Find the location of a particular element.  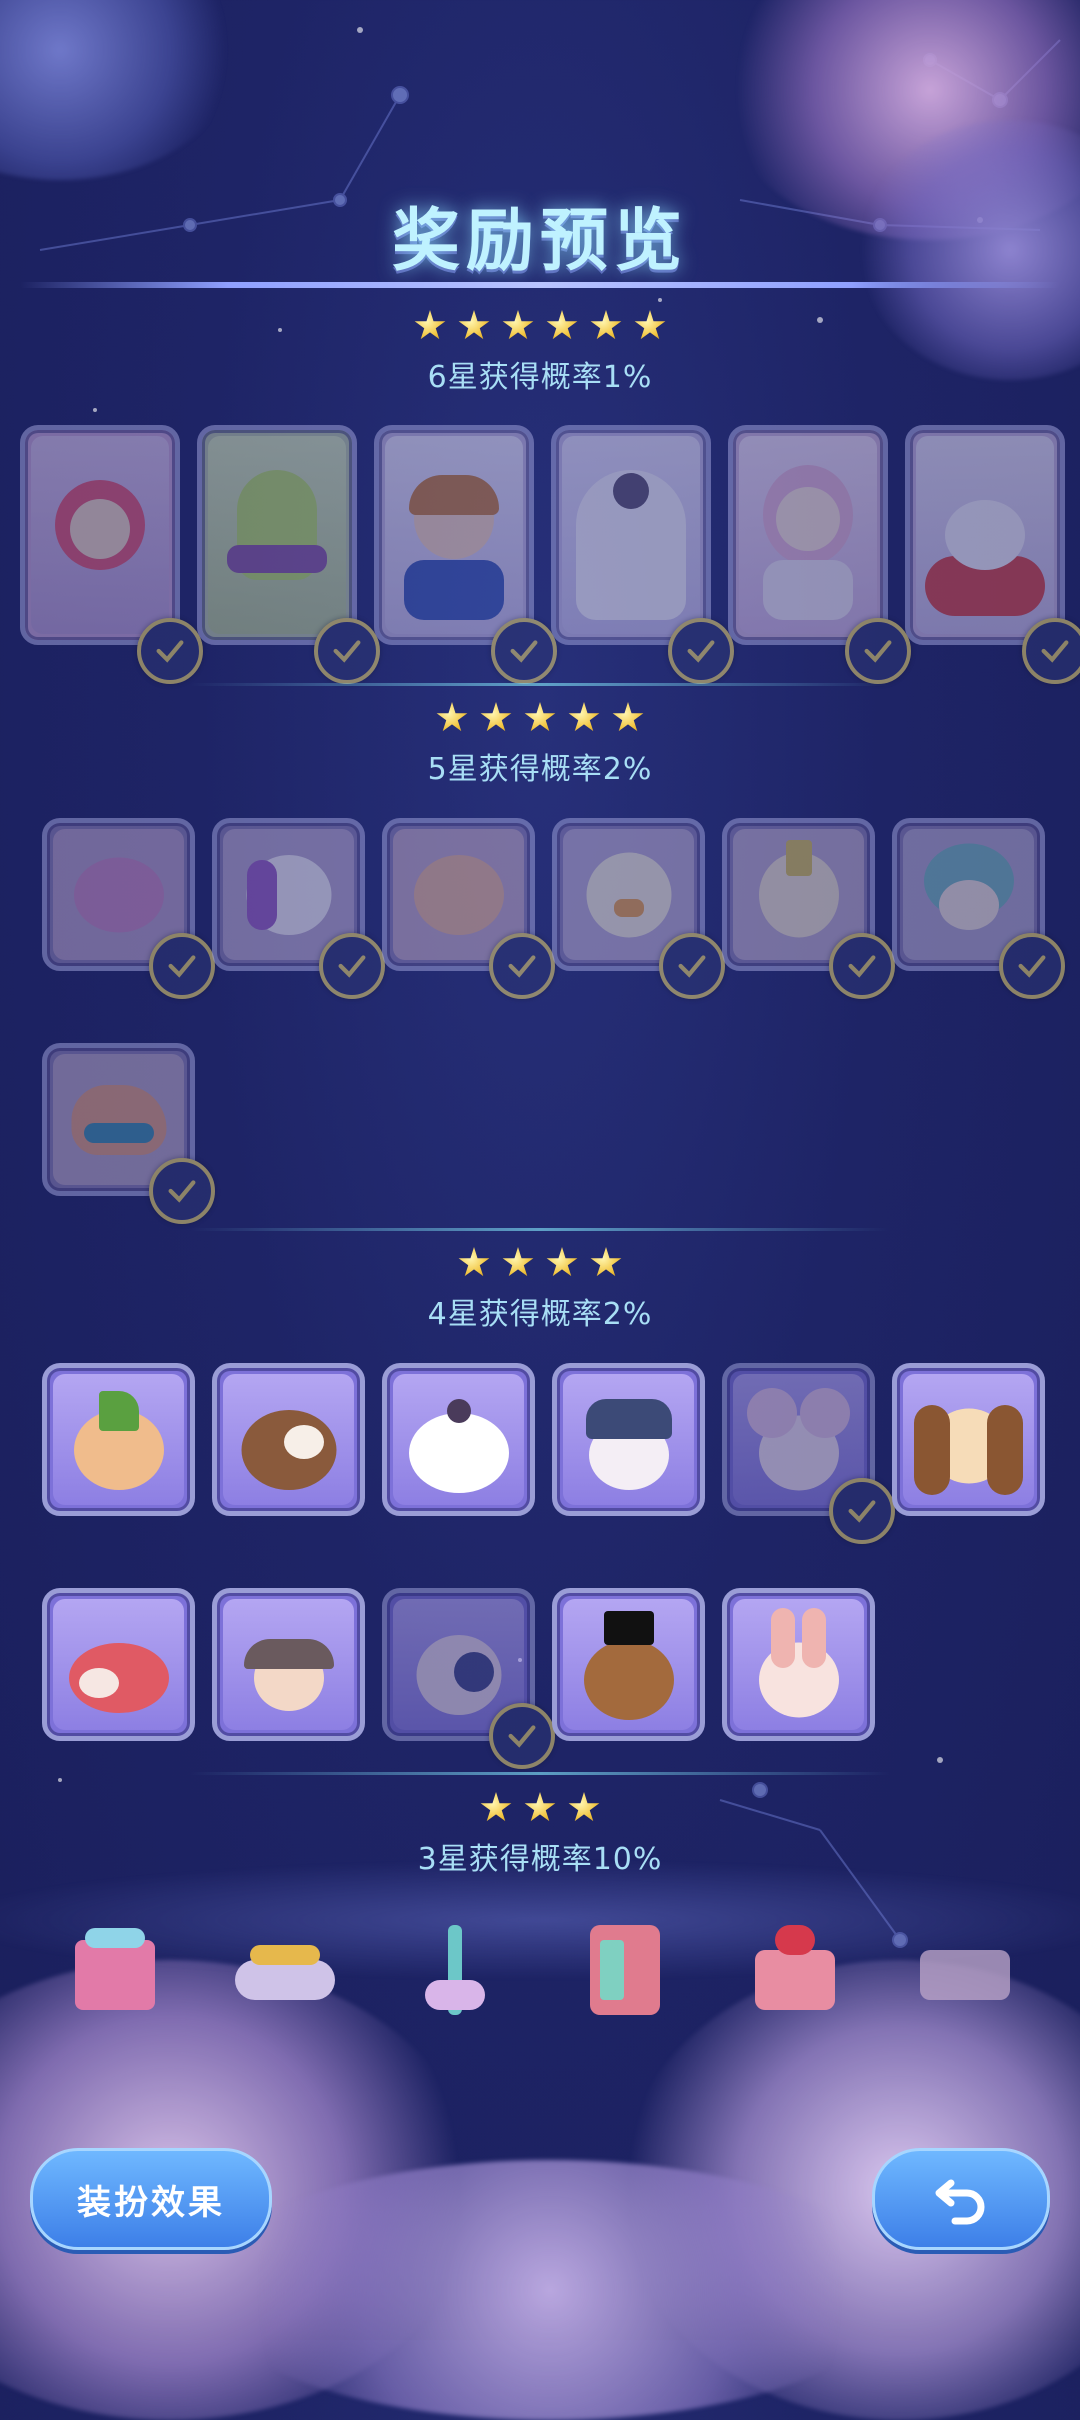

tier-5-header: 5星获得概率2% is located at coordinates (540, 745).